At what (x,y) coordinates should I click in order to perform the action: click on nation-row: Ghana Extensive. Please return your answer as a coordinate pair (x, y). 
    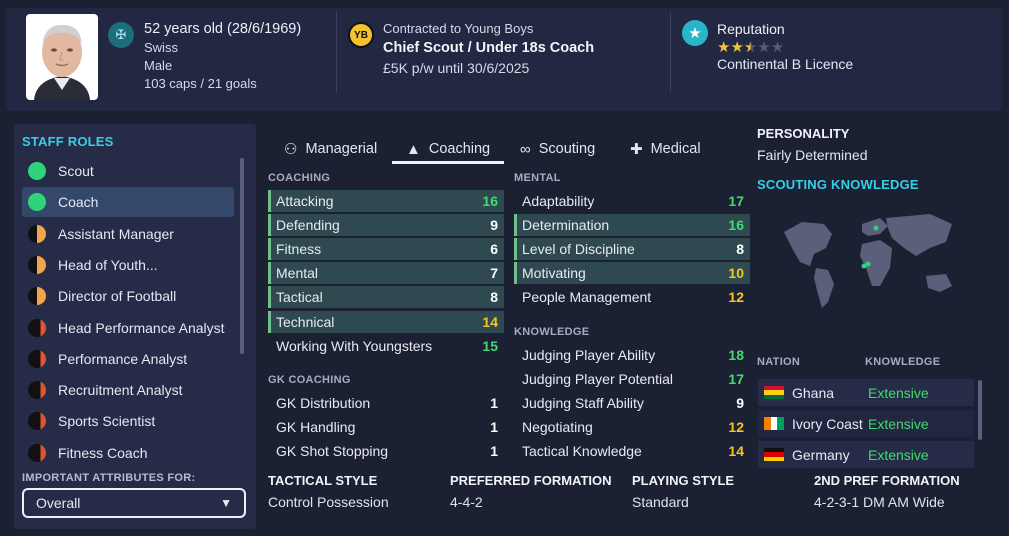
    Looking at the image, I should click on (866, 392).